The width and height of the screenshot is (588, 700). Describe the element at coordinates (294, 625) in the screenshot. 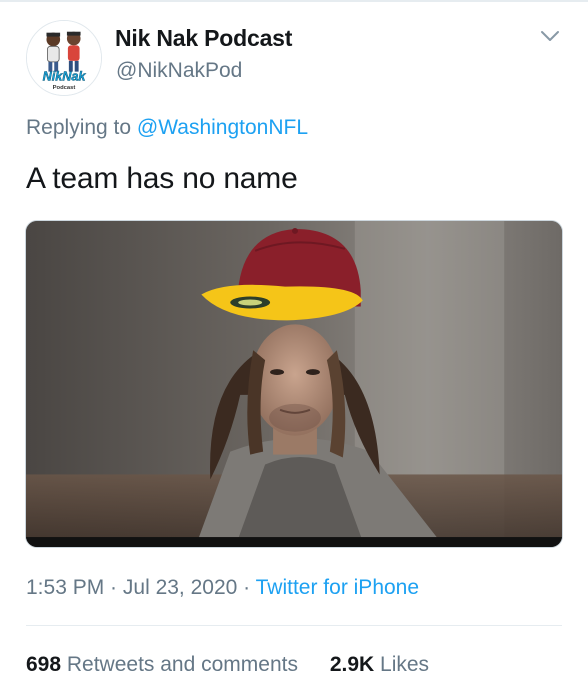

I see `stats-divider` at that location.